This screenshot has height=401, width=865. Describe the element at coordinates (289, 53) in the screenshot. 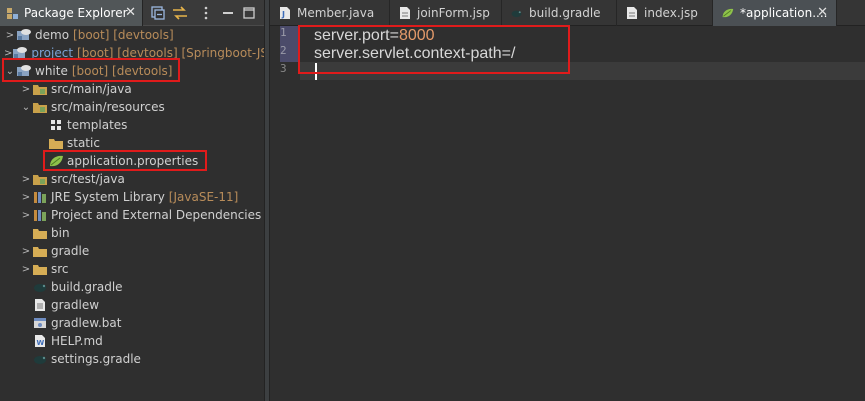

I see `line-number: 2` at that location.